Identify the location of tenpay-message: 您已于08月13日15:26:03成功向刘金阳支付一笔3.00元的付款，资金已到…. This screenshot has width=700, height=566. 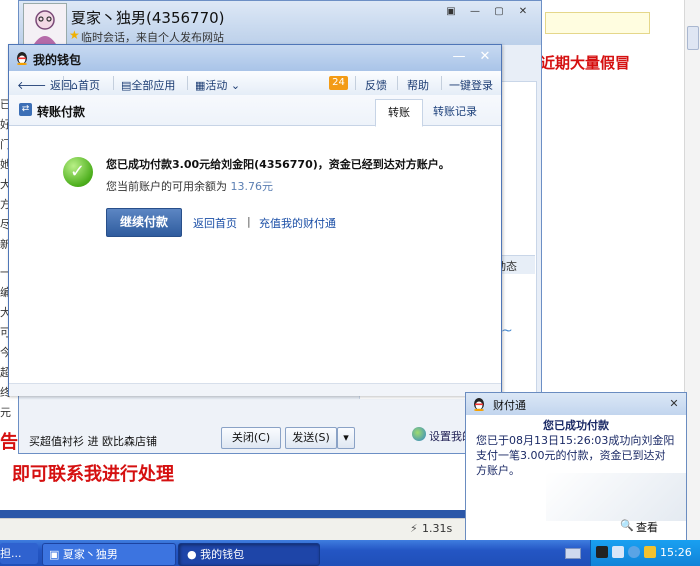
(575, 455).